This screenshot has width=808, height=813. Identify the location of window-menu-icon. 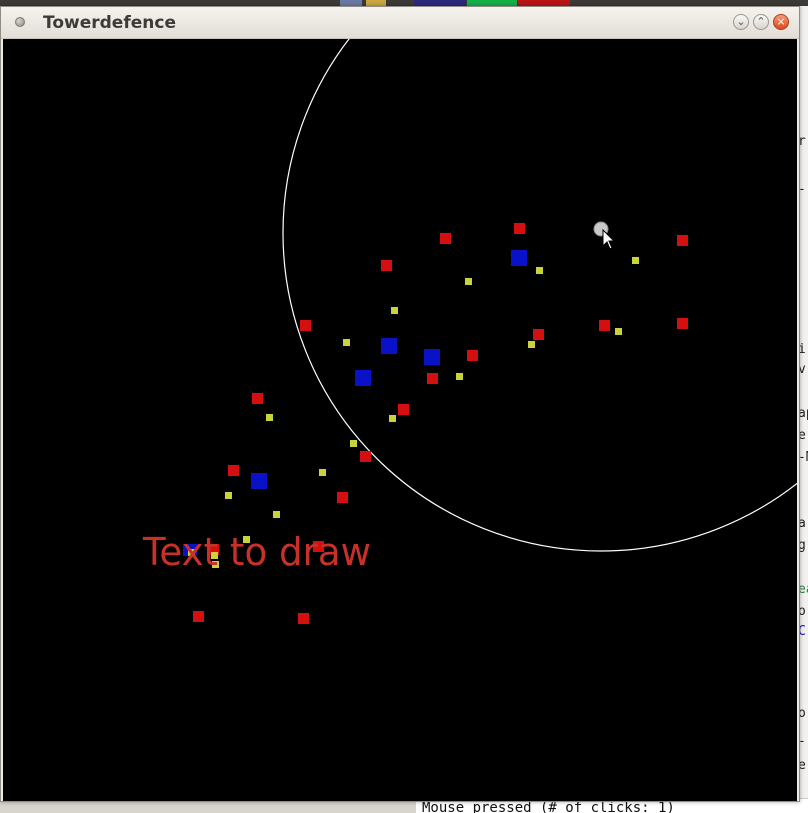
(20, 22).